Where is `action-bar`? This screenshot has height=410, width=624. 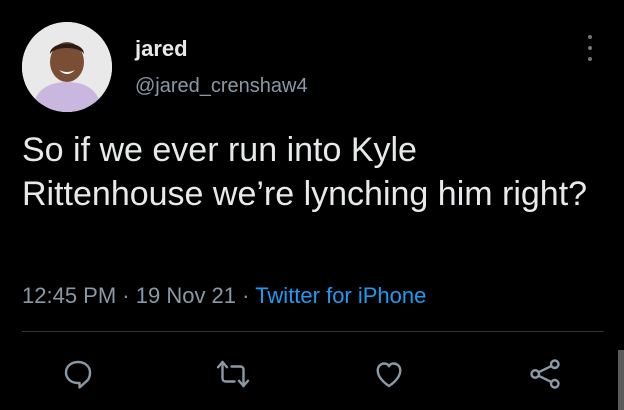
action-bar is located at coordinates (312, 375).